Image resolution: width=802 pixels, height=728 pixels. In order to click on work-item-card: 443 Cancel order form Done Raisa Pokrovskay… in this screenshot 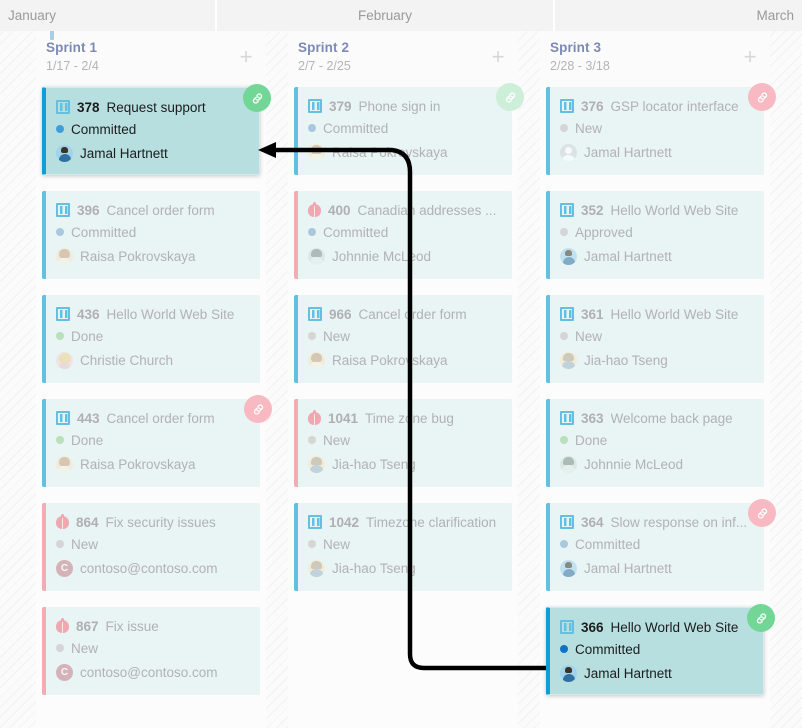, I will do `click(157, 441)`.